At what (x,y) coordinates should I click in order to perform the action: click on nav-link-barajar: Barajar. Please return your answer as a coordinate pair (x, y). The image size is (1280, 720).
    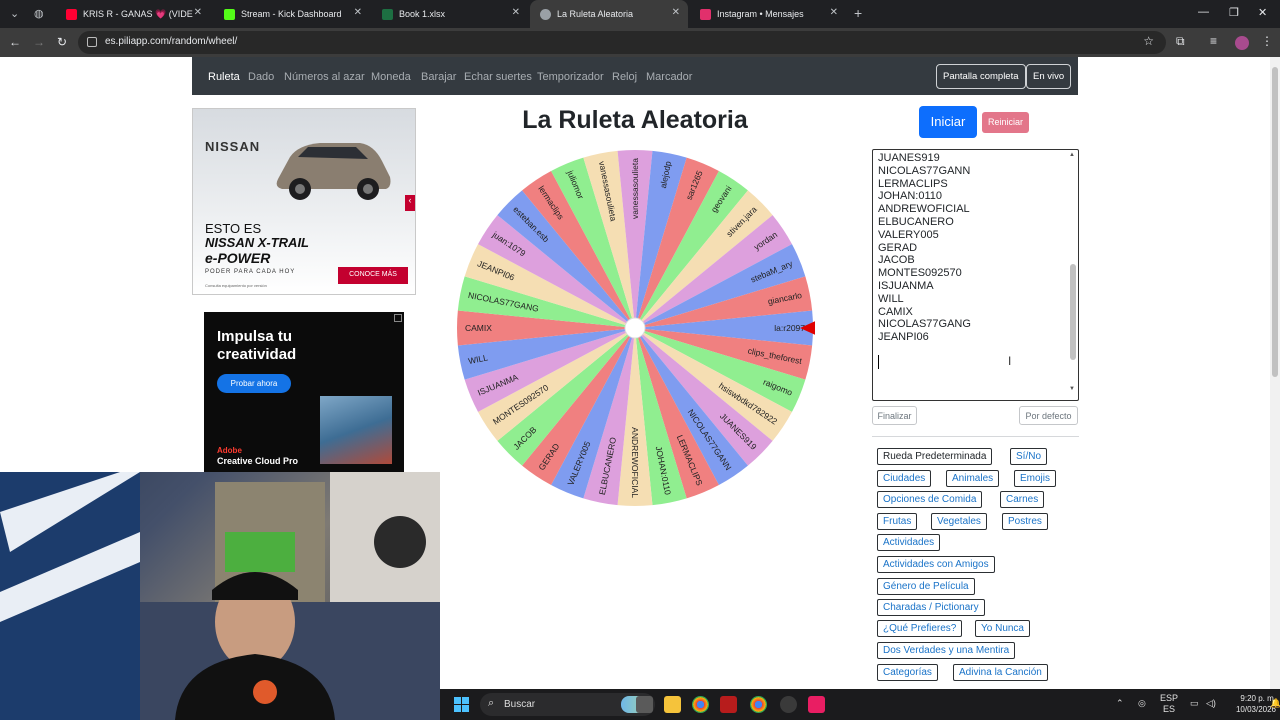
    Looking at the image, I should click on (438, 77).